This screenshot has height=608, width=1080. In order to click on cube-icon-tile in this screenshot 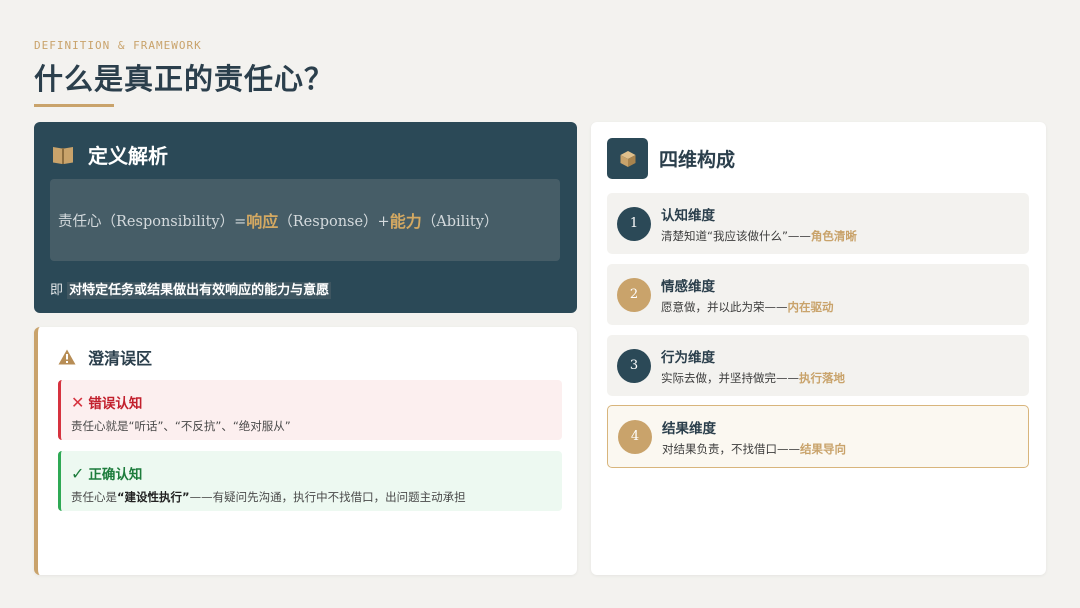, I will do `click(627, 158)`.